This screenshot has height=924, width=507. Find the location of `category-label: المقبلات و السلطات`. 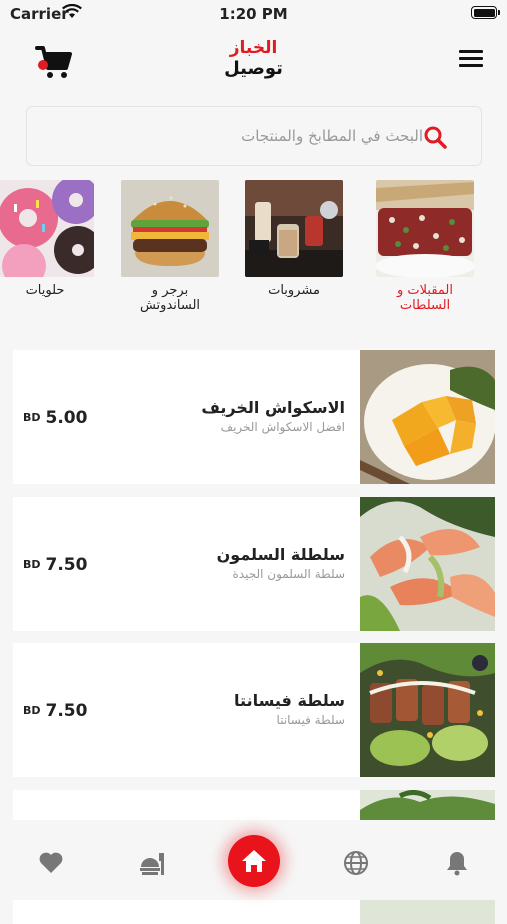

category-label: المقبلات و السلطات is located at coordinates (425, 298).